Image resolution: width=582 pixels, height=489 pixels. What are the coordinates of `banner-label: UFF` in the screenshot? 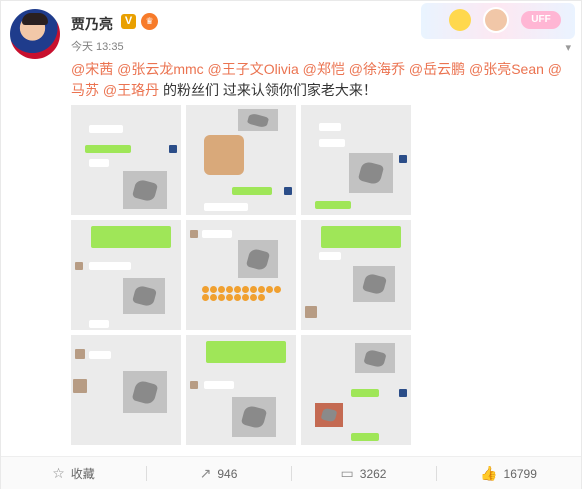 It's located at (541, 20).